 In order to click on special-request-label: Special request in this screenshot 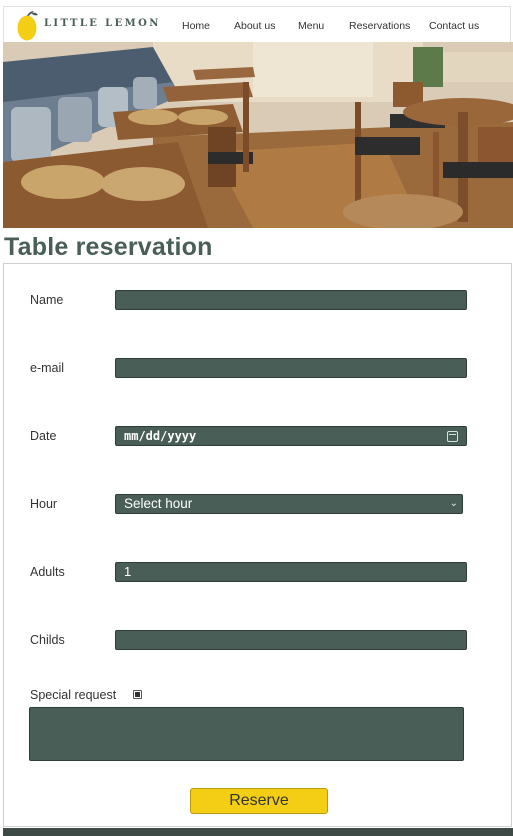, I will do `click(73, 695)`.